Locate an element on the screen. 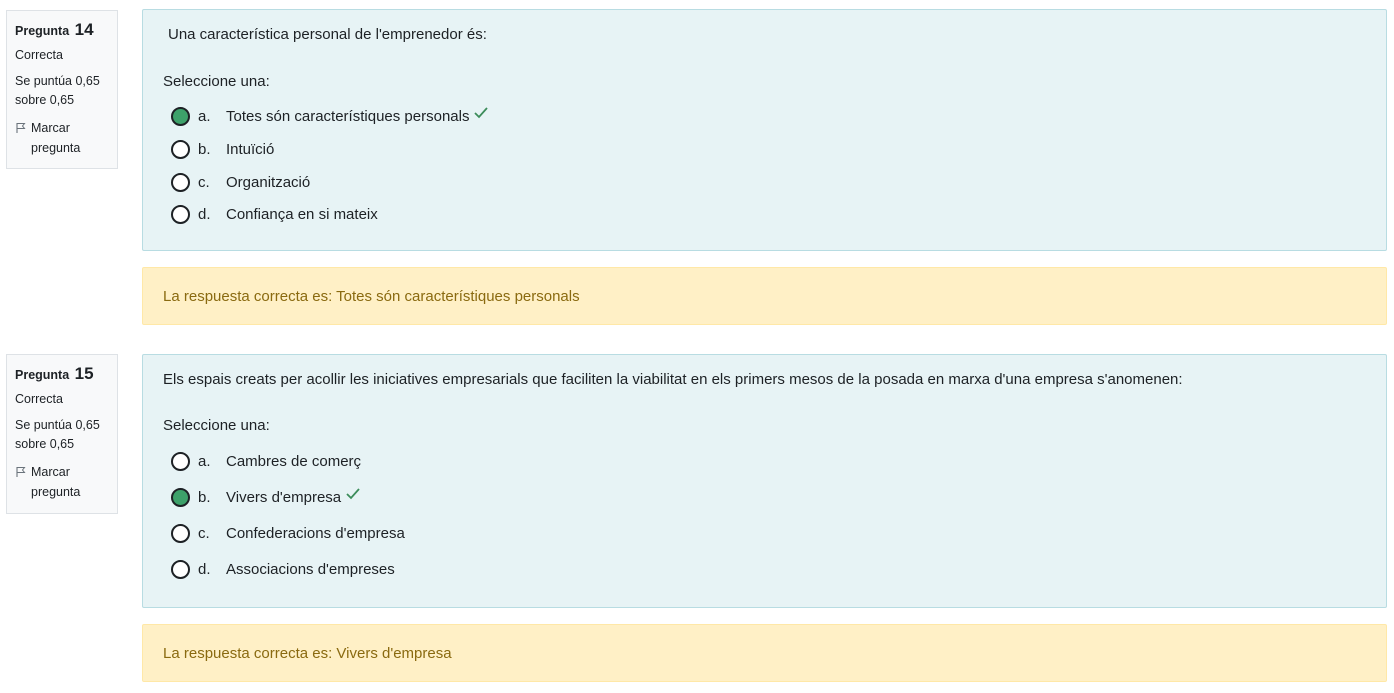  answer-option-c: c. Confederacions d'empresa is located at coordinates (288, 533).